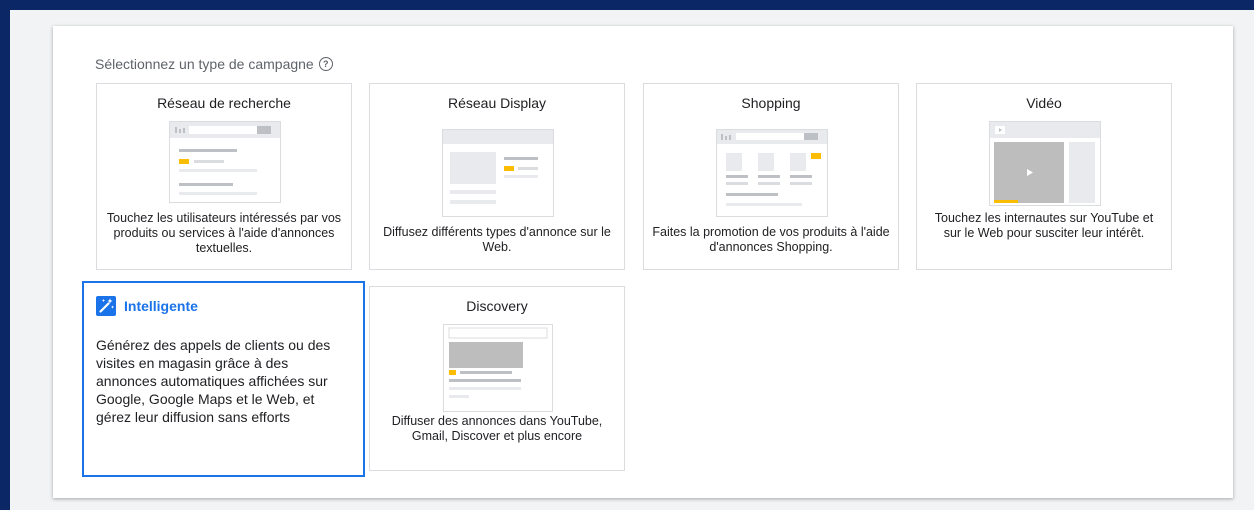 Image resolution: width=1254 pixels, height=510 pixels. Describe the element at coordinates (497, 103) in the screenshot. I see `card-title: Réseau Display` at that location.